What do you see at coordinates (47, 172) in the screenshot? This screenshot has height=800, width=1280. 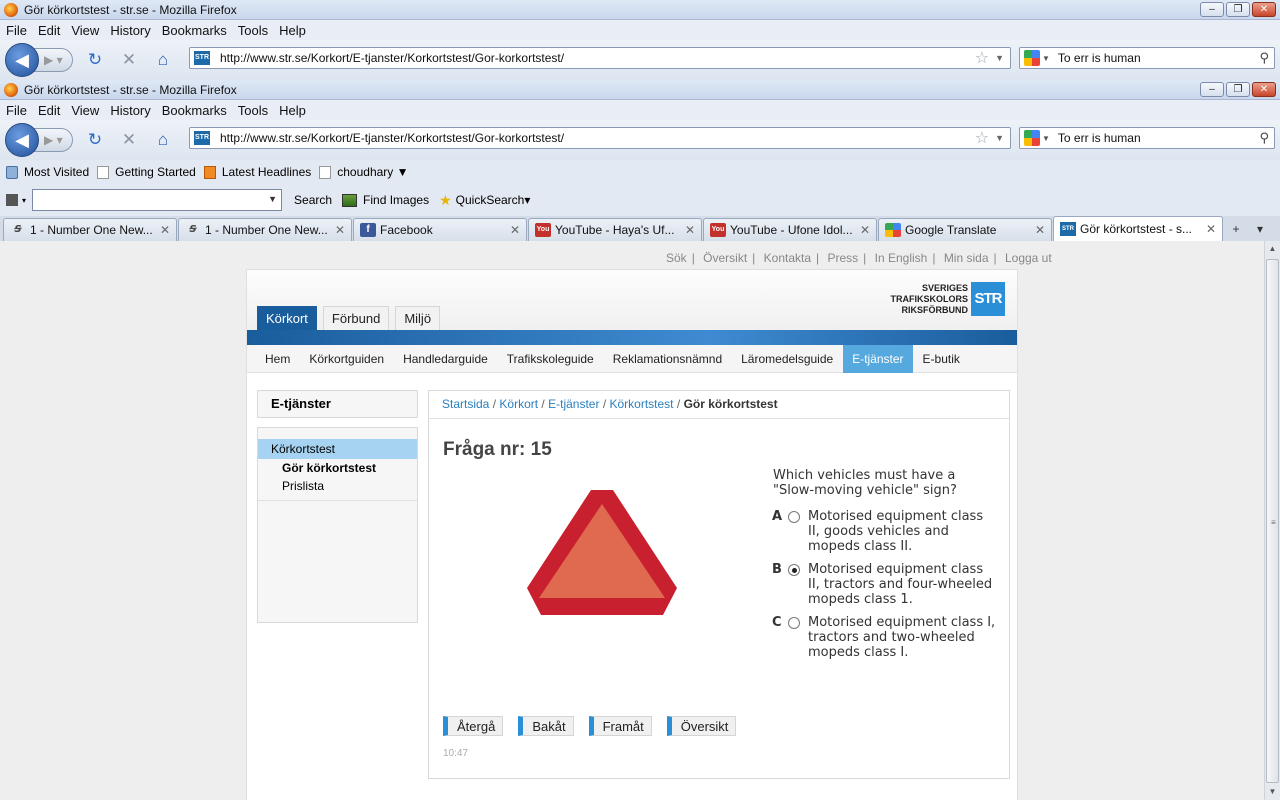 I see `bookmark-most-visited: Most Visited` at bounding box center [47, 172].